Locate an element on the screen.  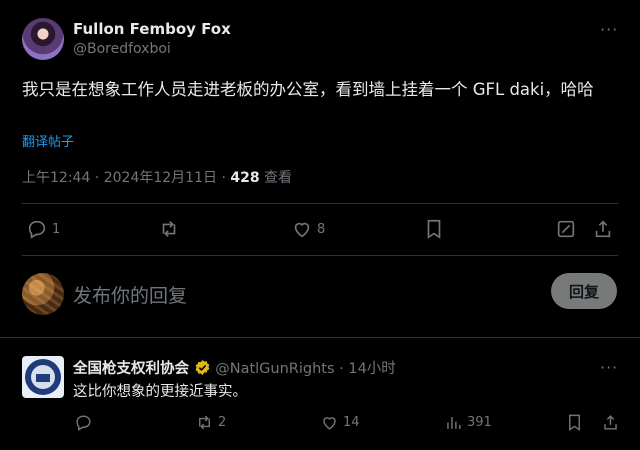
reply-repost-action: 2 is located at coordinates (210, 422).